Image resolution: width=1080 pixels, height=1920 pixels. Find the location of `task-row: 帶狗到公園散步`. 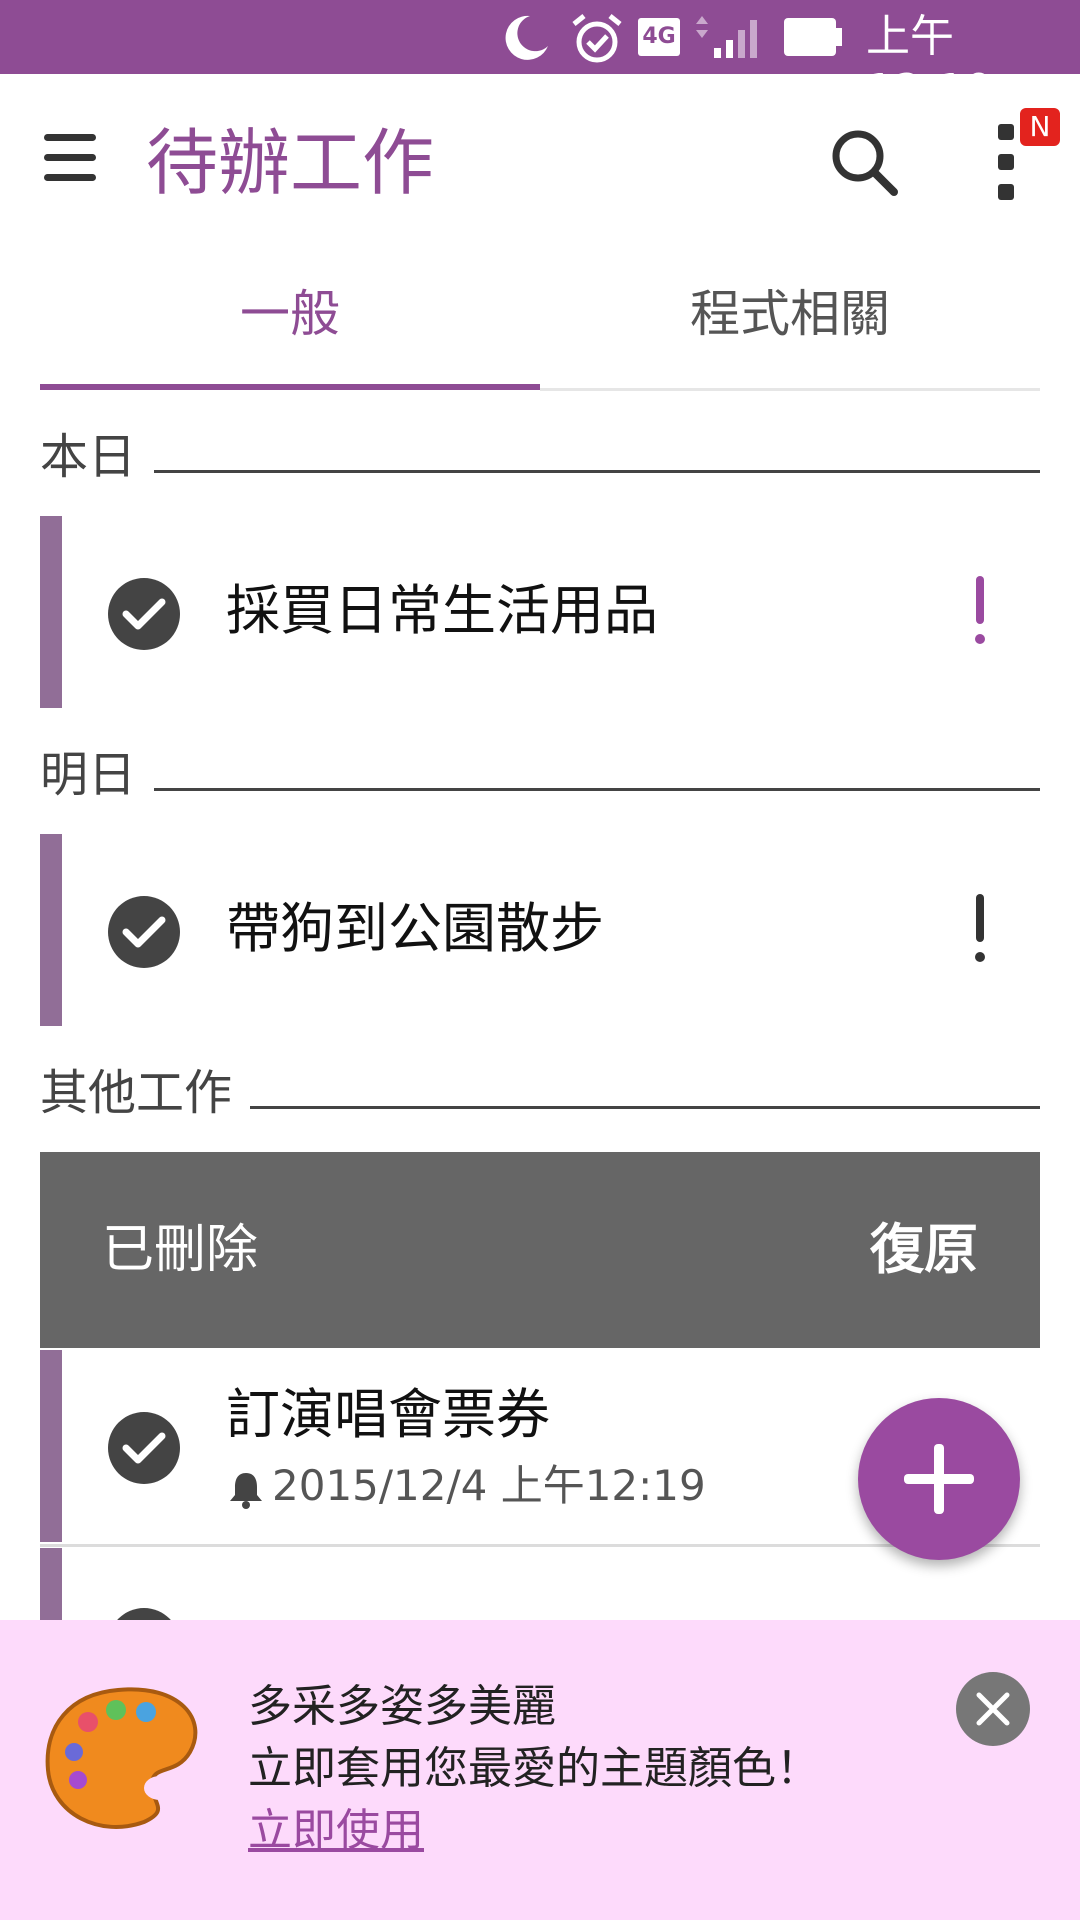

task-row: 帶狗到公園散步 is located at coordinates (540, 930).